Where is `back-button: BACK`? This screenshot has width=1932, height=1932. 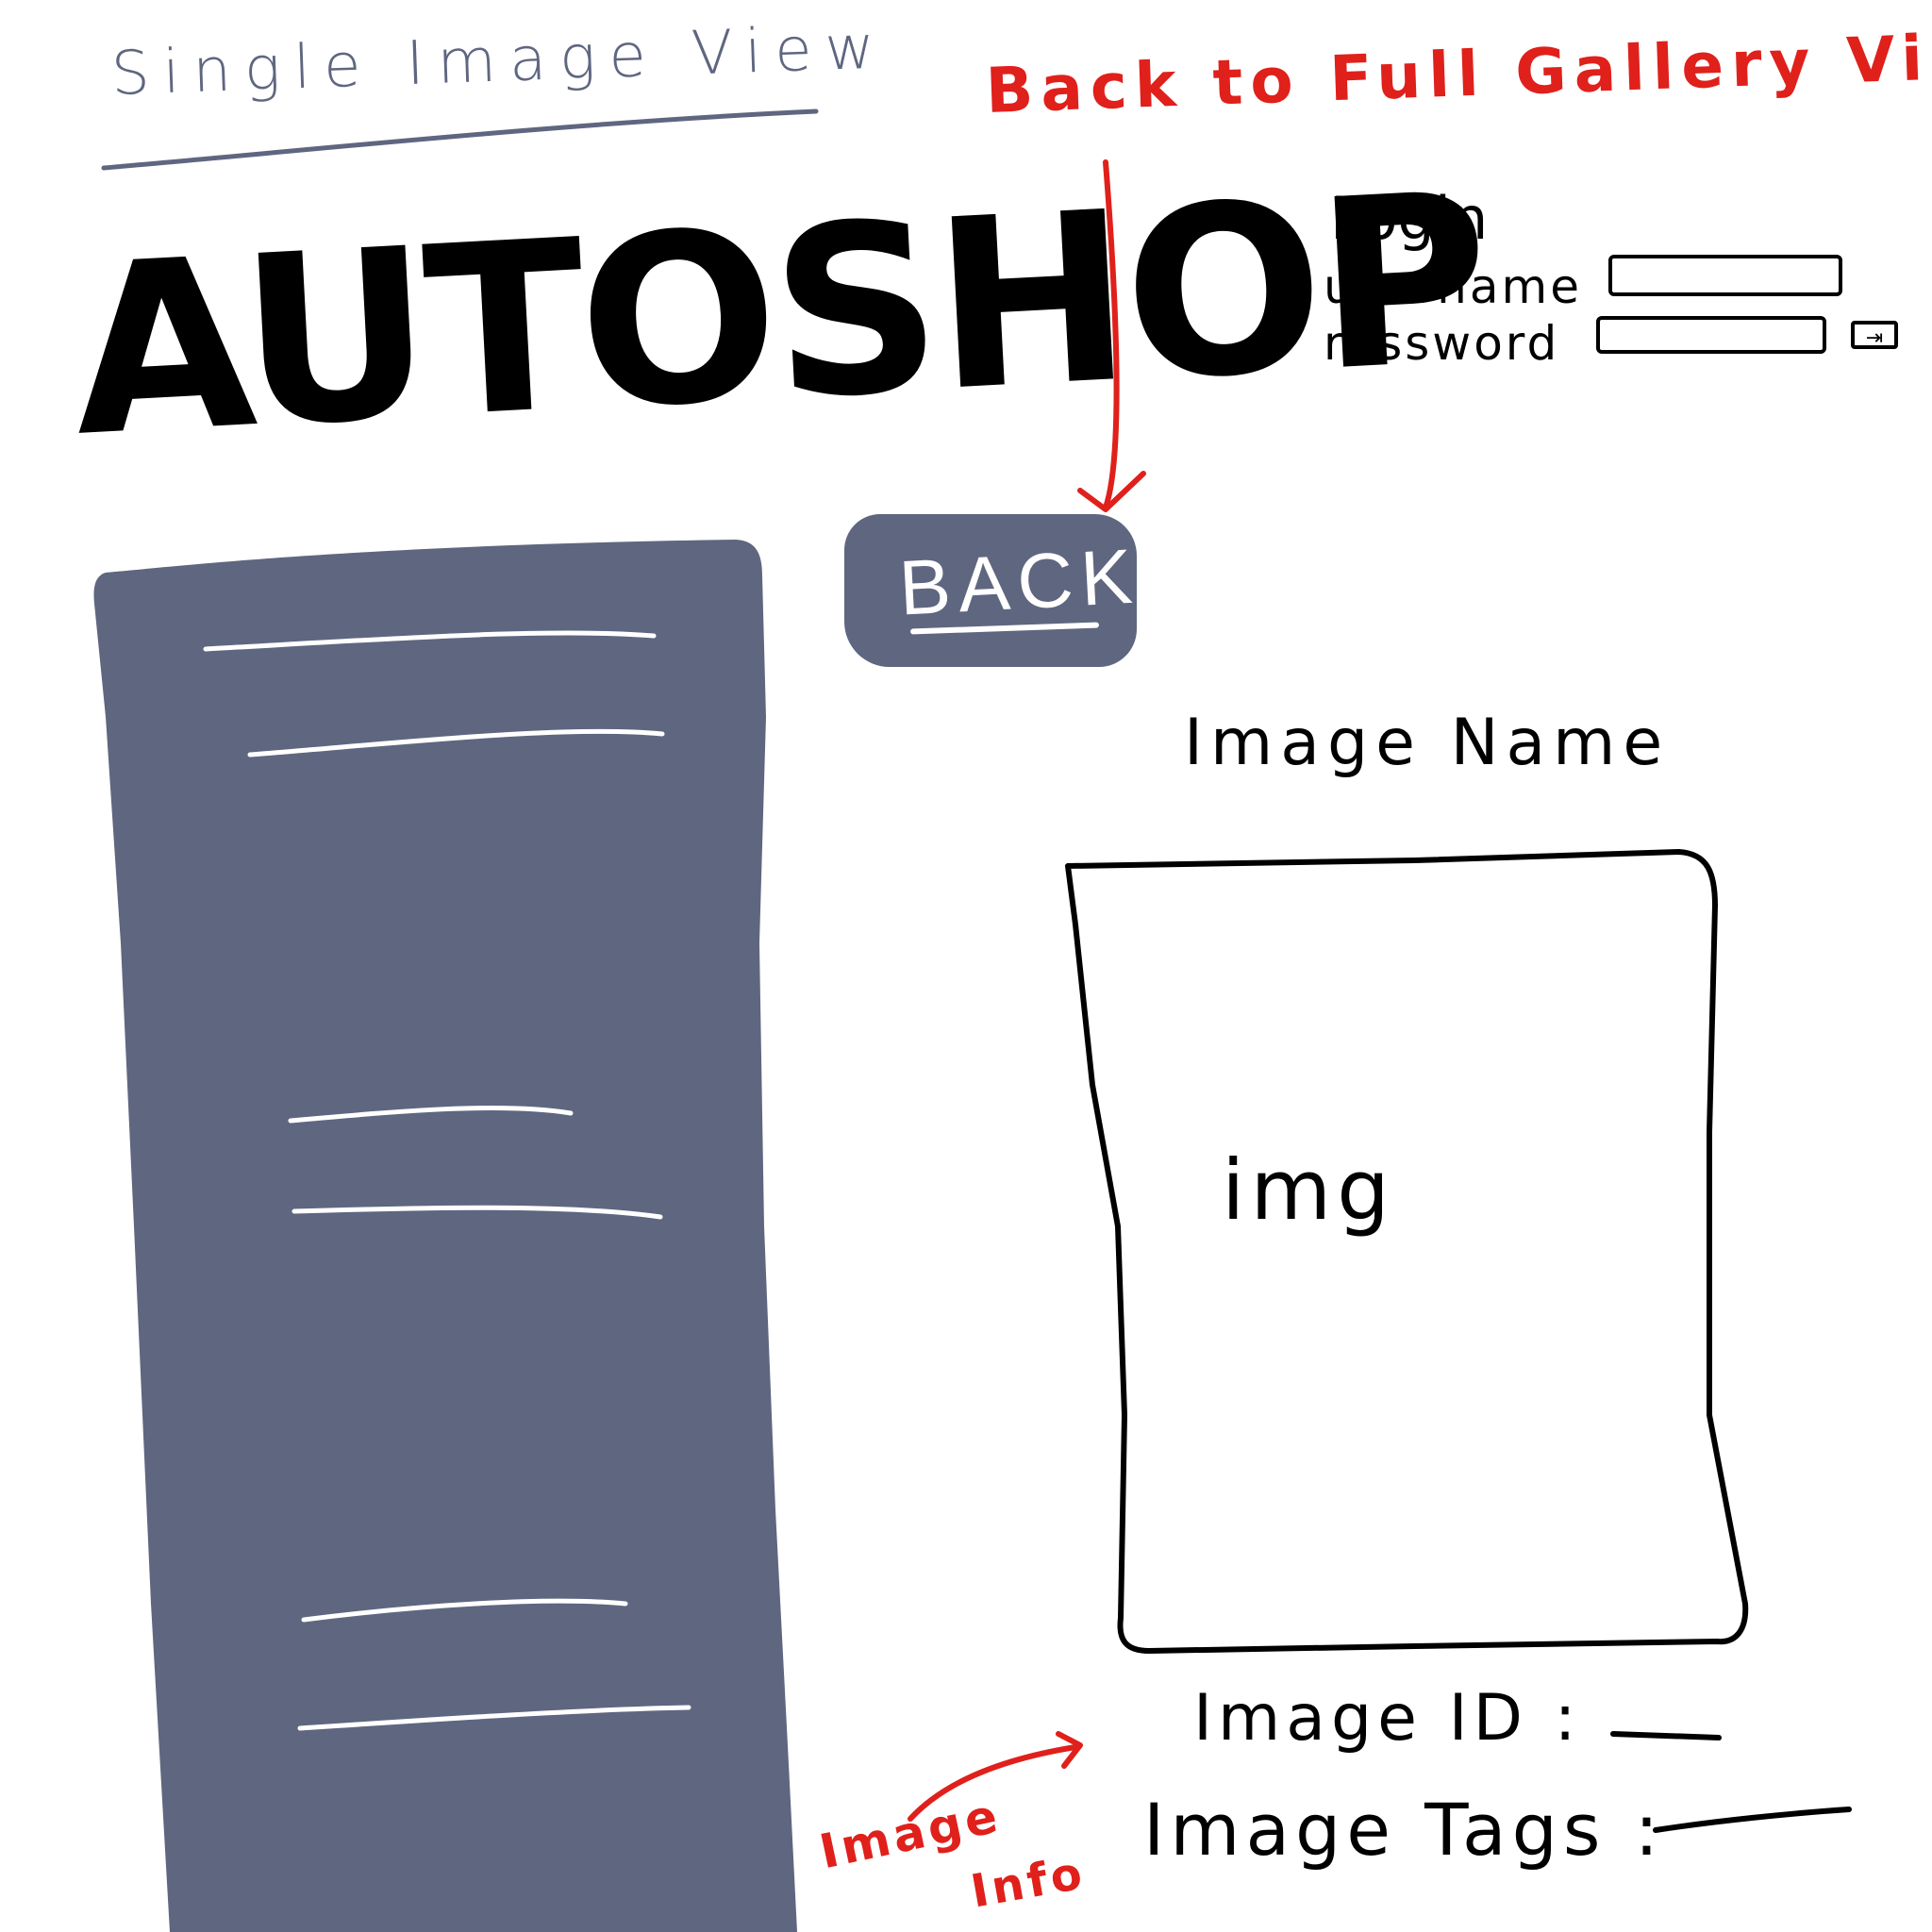 back-button: BACK is located at coordinates (993, 590).